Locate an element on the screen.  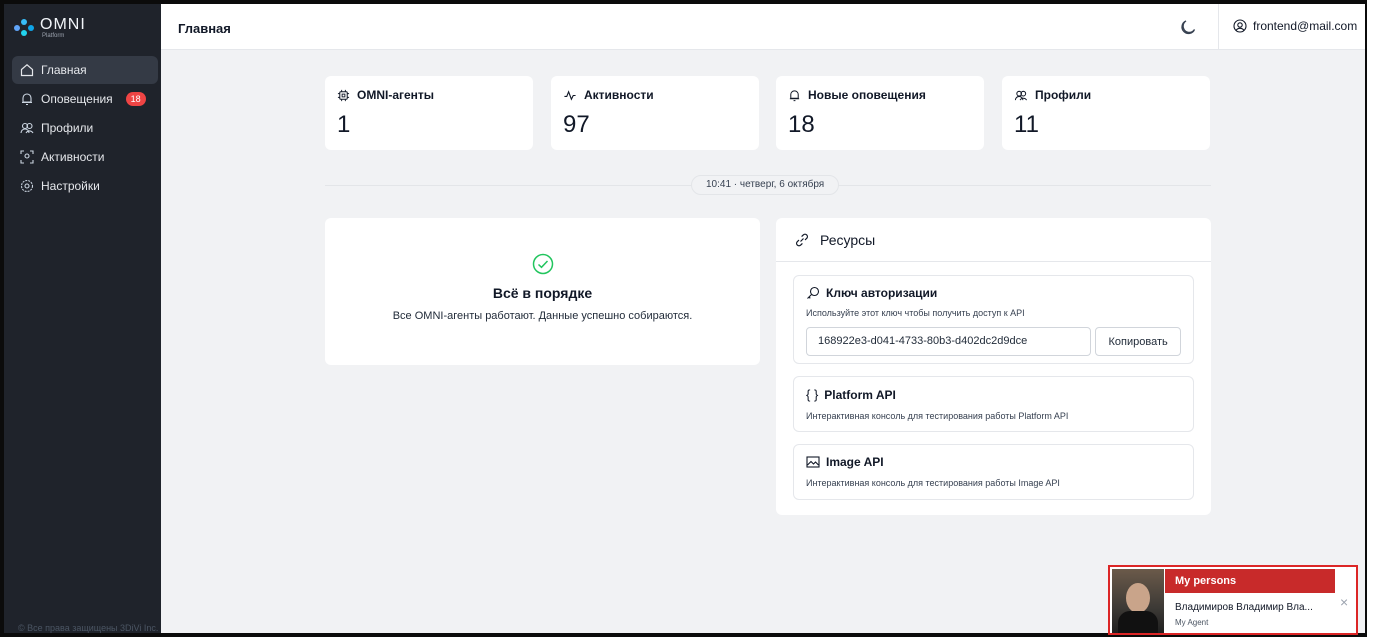
stat-value: 18 is located at coordinates (801, 124).